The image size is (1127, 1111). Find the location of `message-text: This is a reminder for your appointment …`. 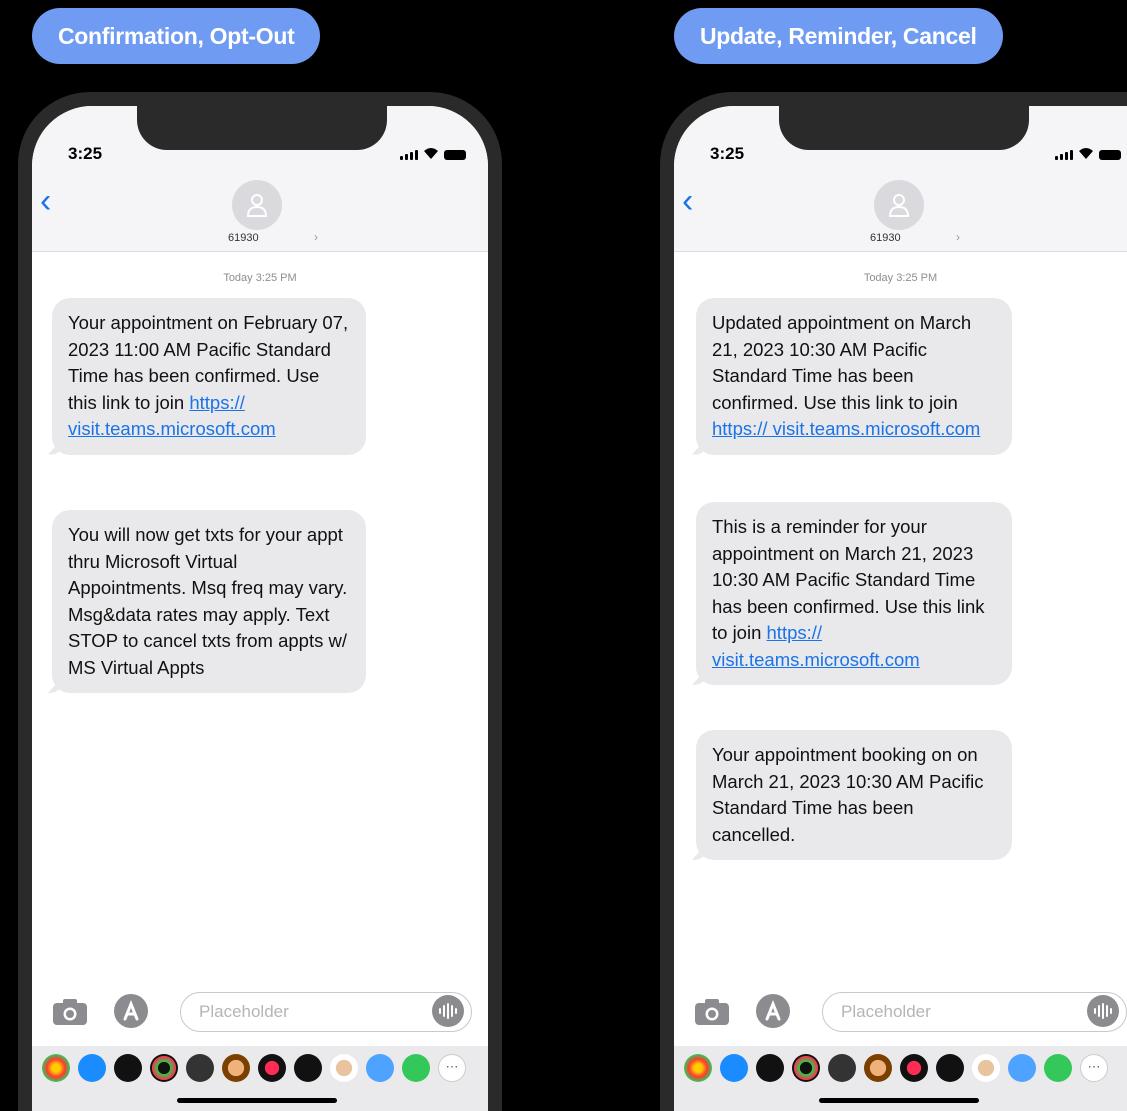

message-text: This is a reminder for your appointment … is located at coordinates (848, 579).